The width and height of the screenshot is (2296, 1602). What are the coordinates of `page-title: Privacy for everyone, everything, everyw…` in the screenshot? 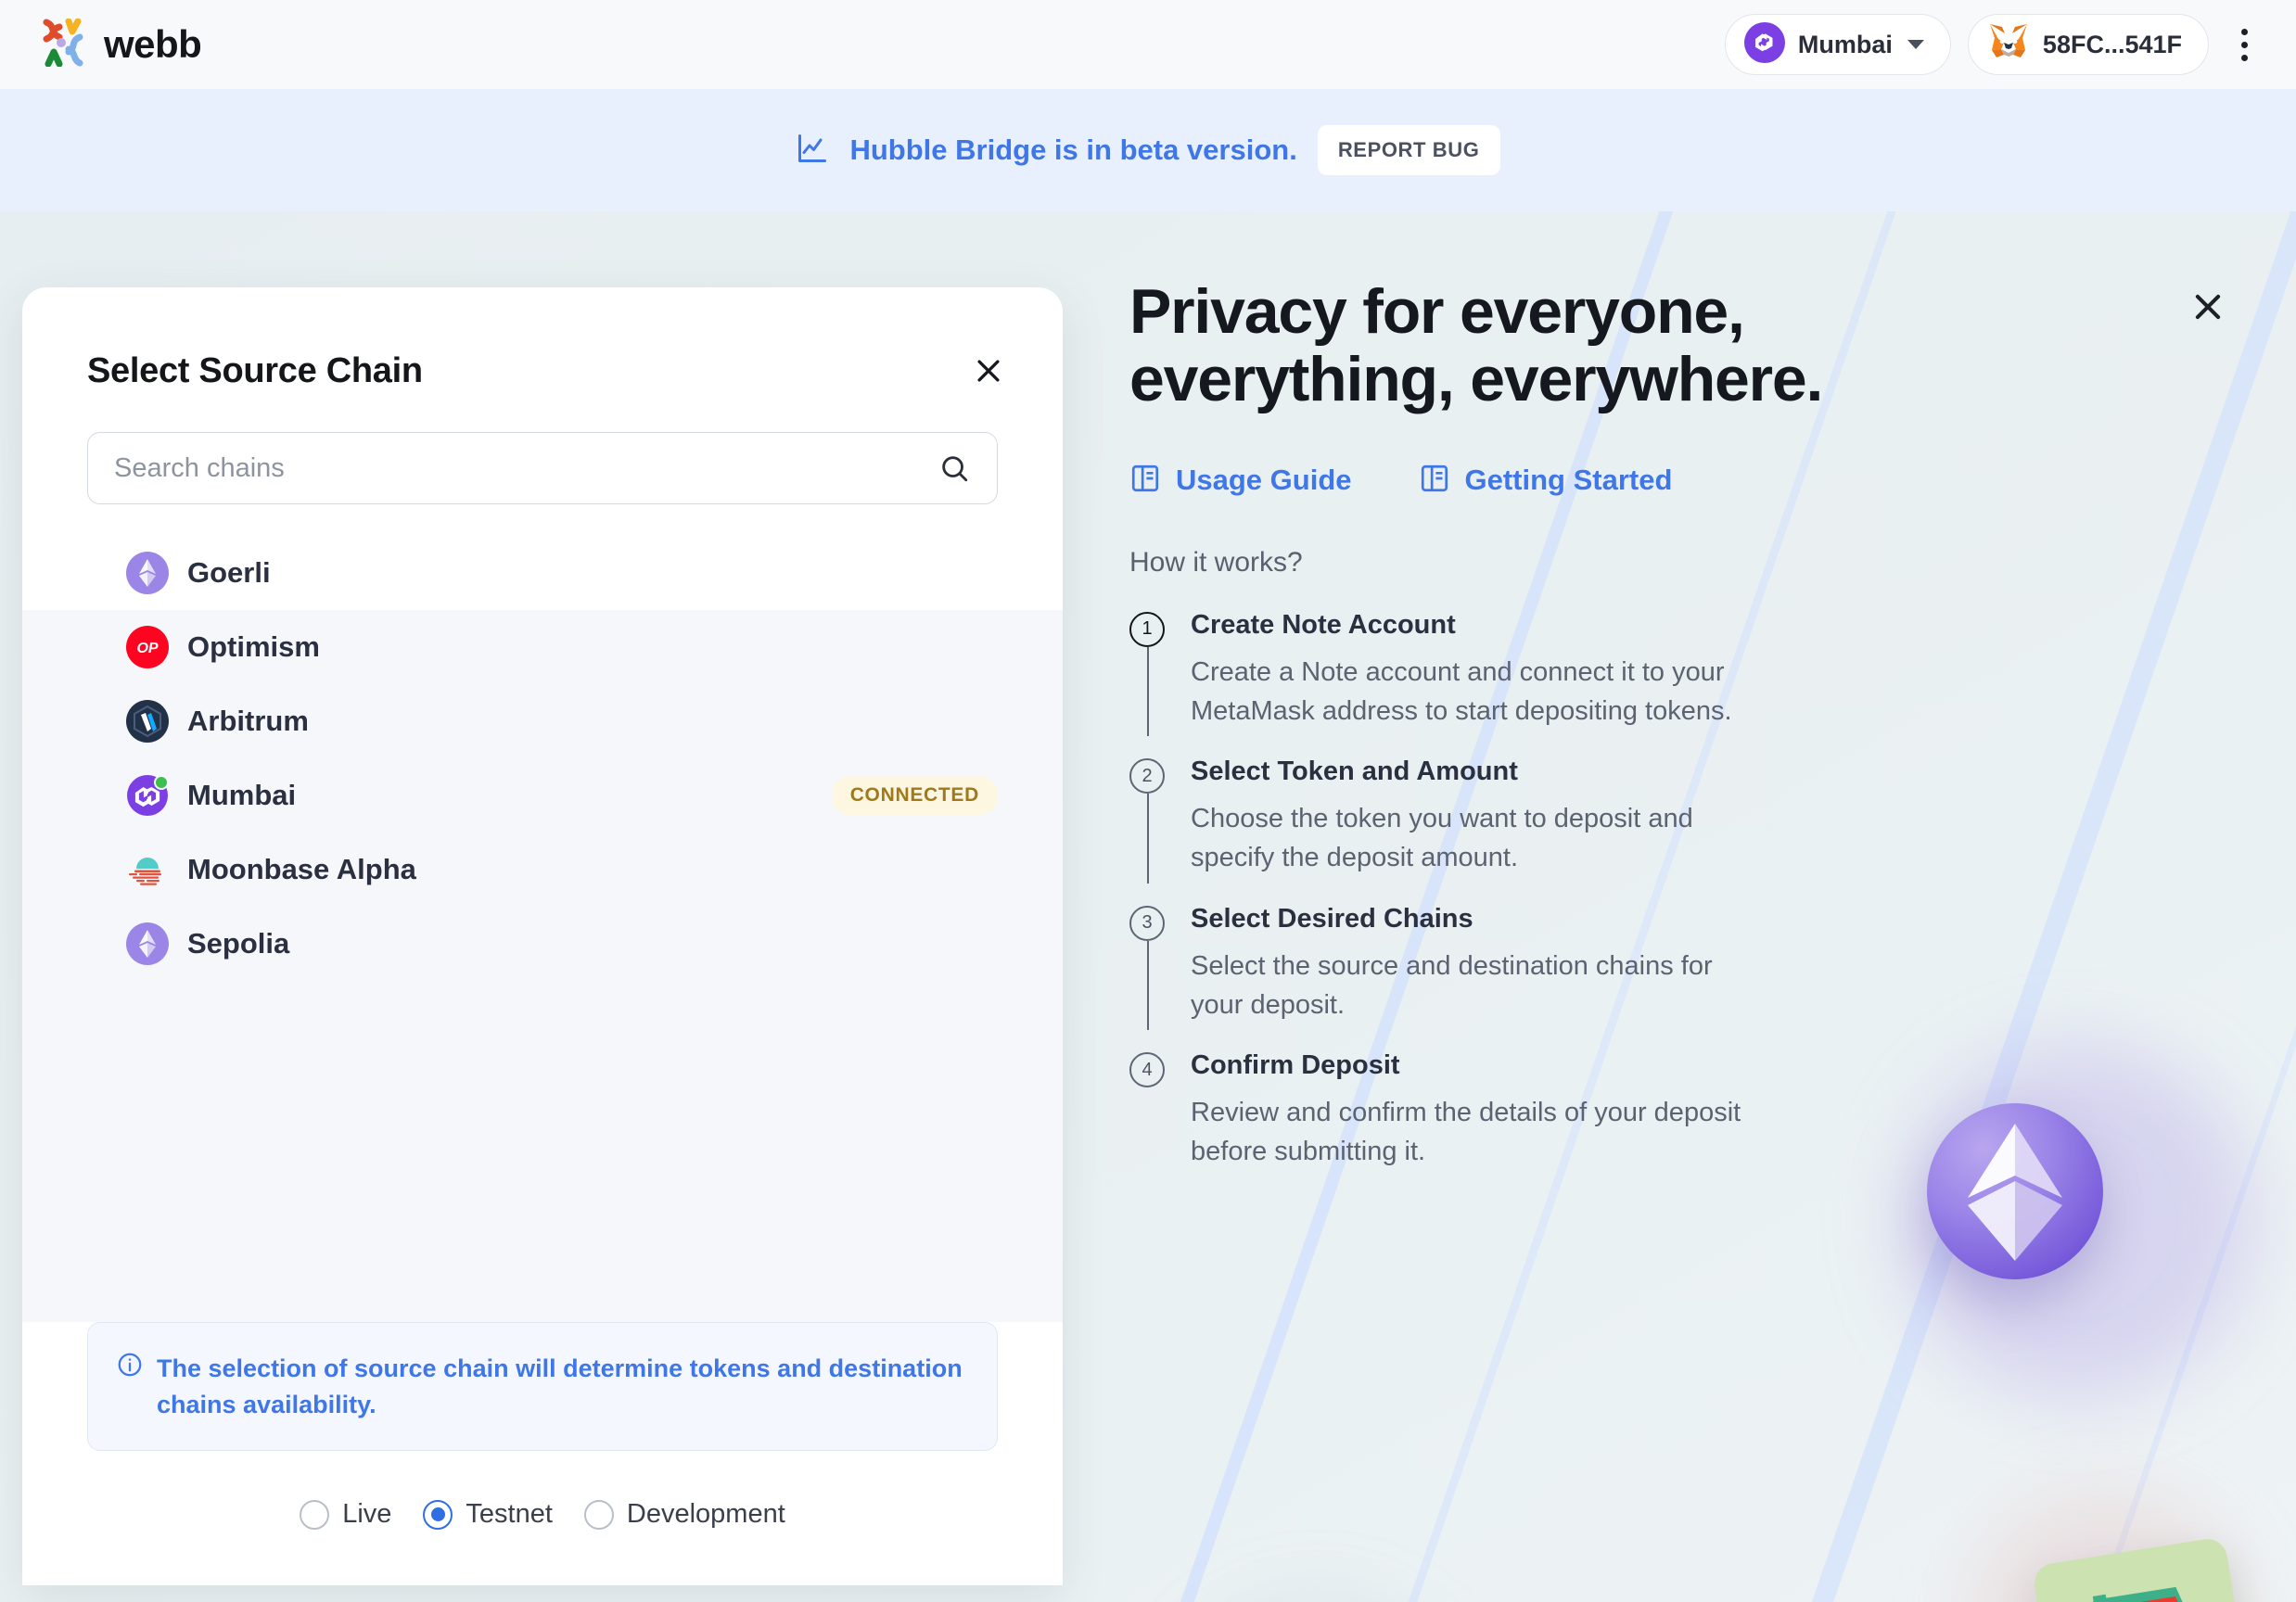 It's located at (1476, 345).